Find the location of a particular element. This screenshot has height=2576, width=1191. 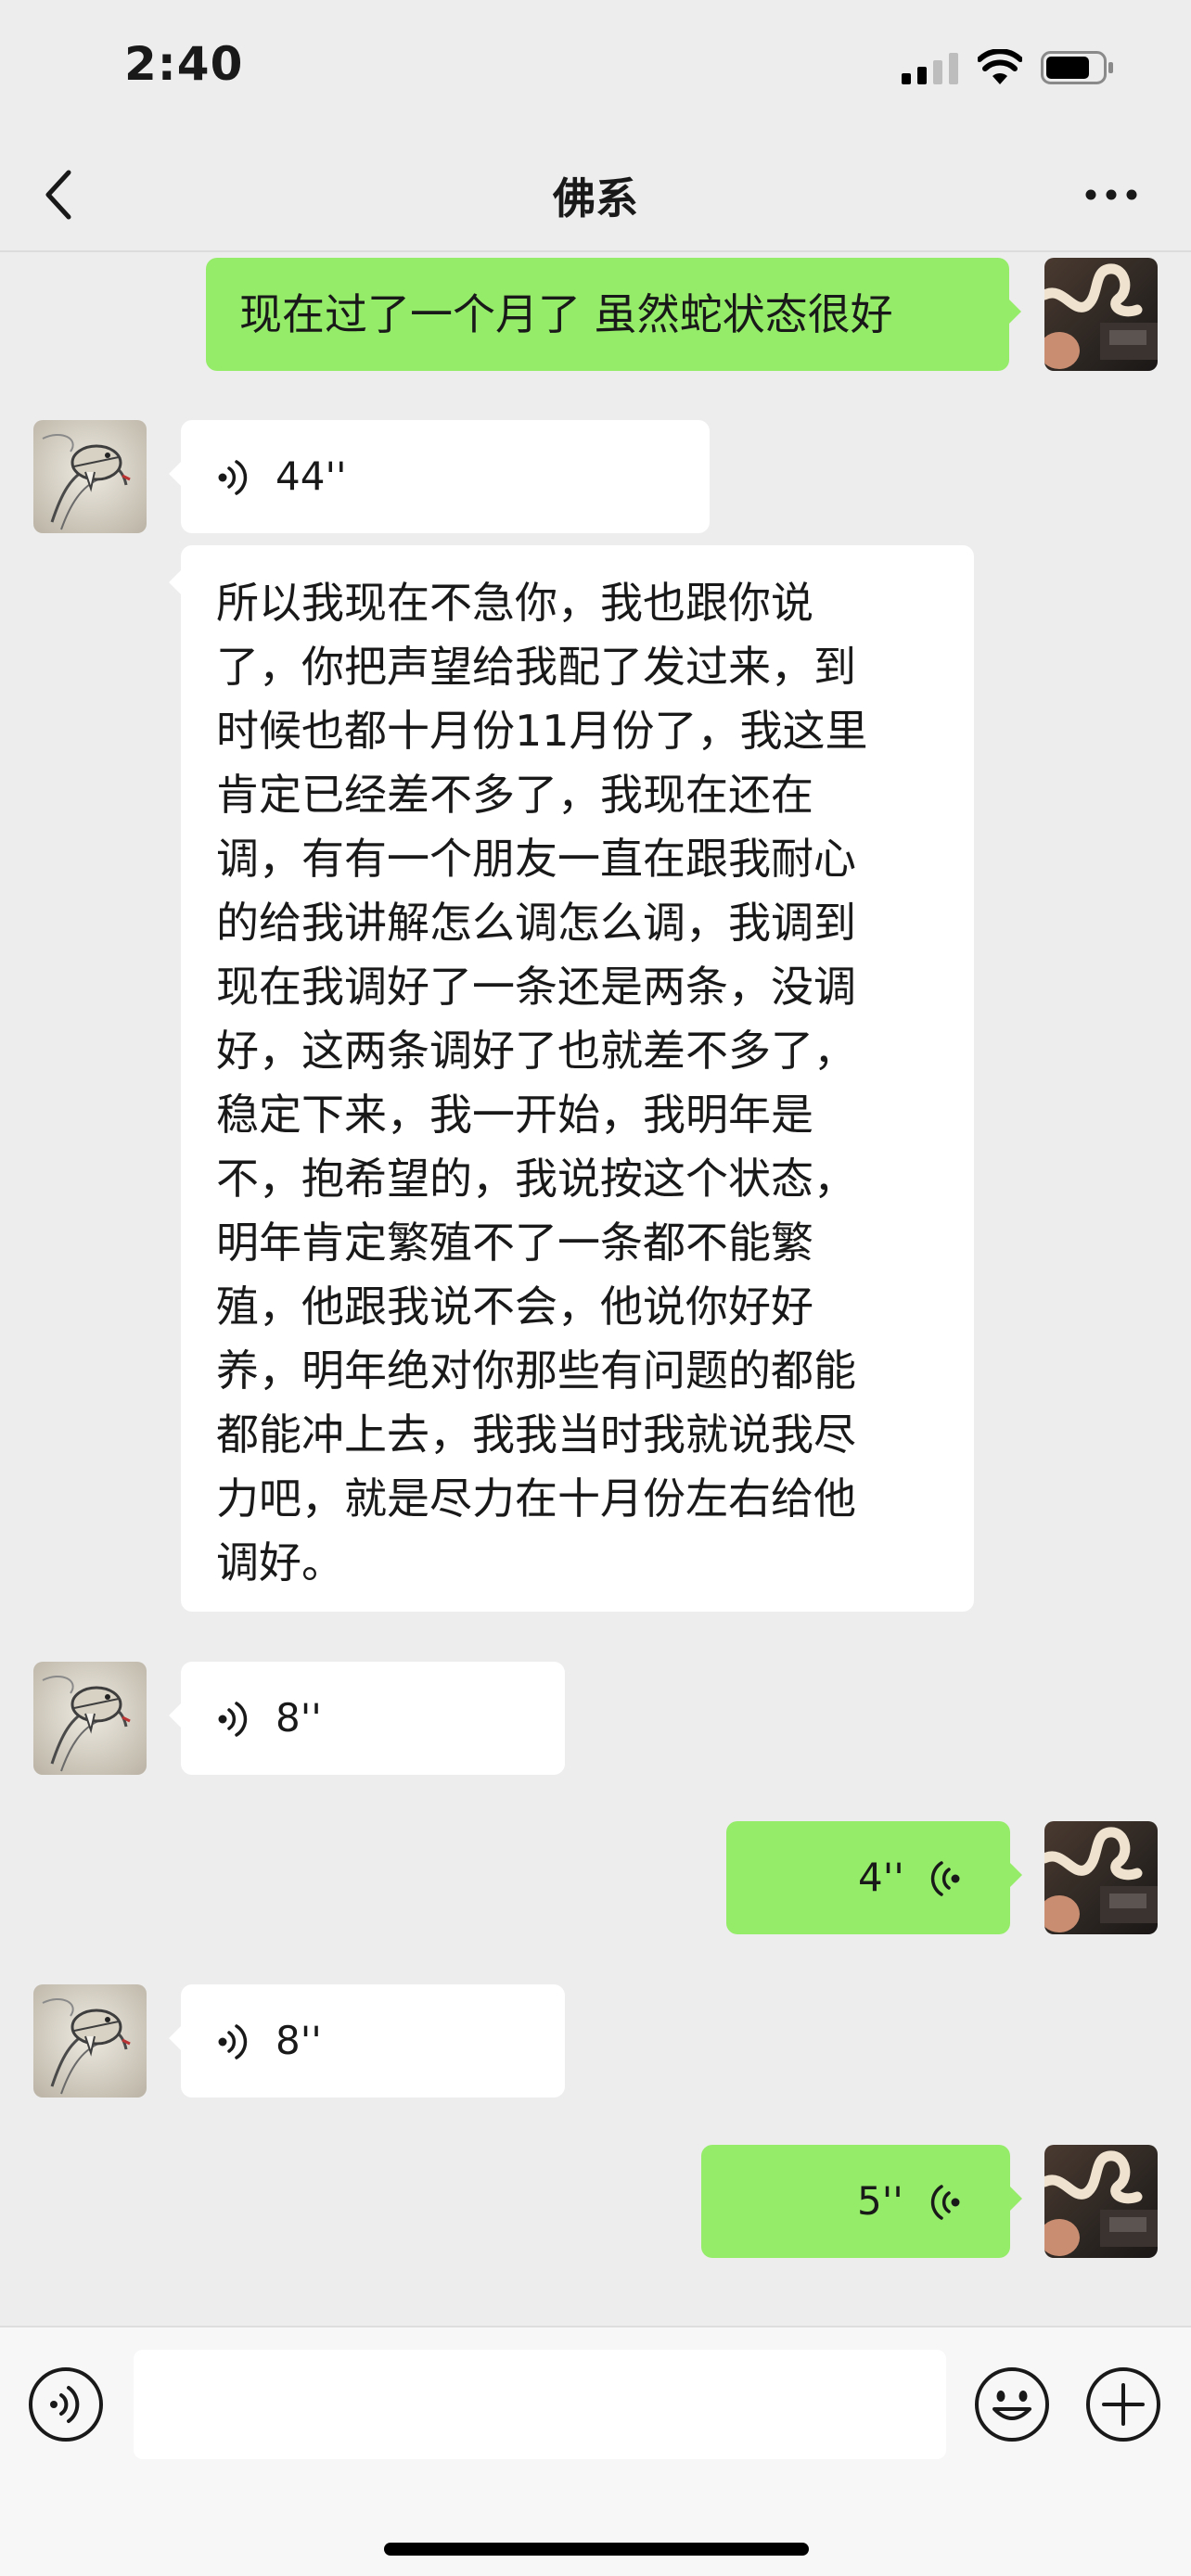

message-line: 稳定下来，我一开始，我明年是 is located at coordinates (514, 1115).